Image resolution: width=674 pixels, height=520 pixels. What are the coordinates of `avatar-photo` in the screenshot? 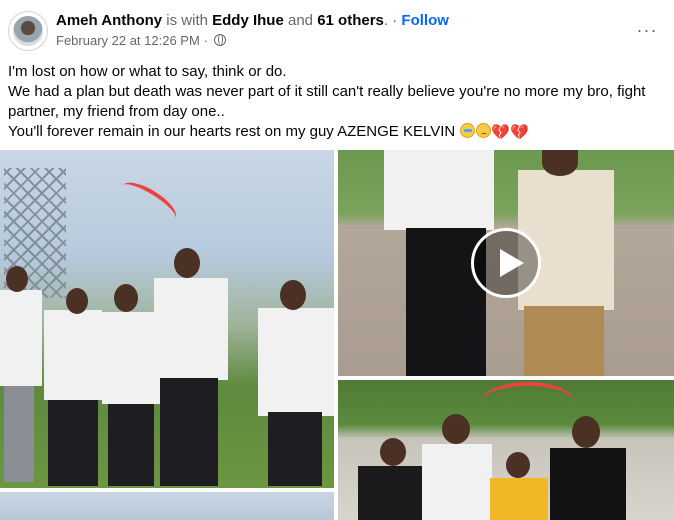 It's located at (28, 31).